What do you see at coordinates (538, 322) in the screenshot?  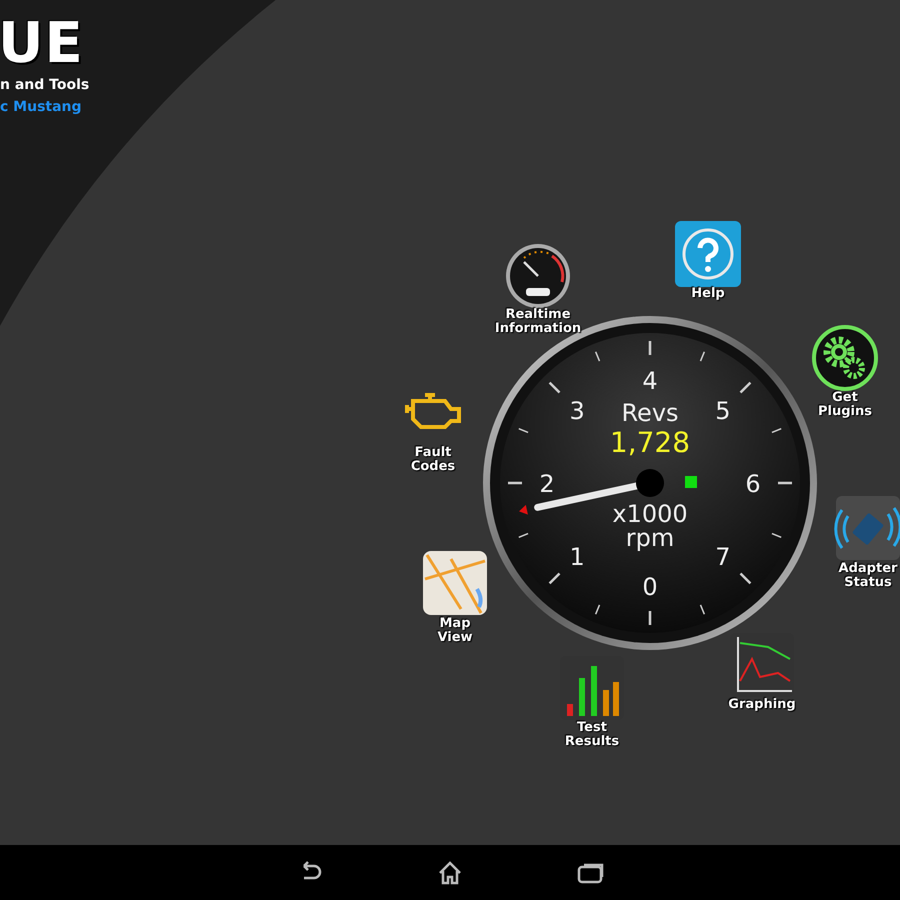 I see `menu-label: Realtime Information` at bounding box center [538, 322].